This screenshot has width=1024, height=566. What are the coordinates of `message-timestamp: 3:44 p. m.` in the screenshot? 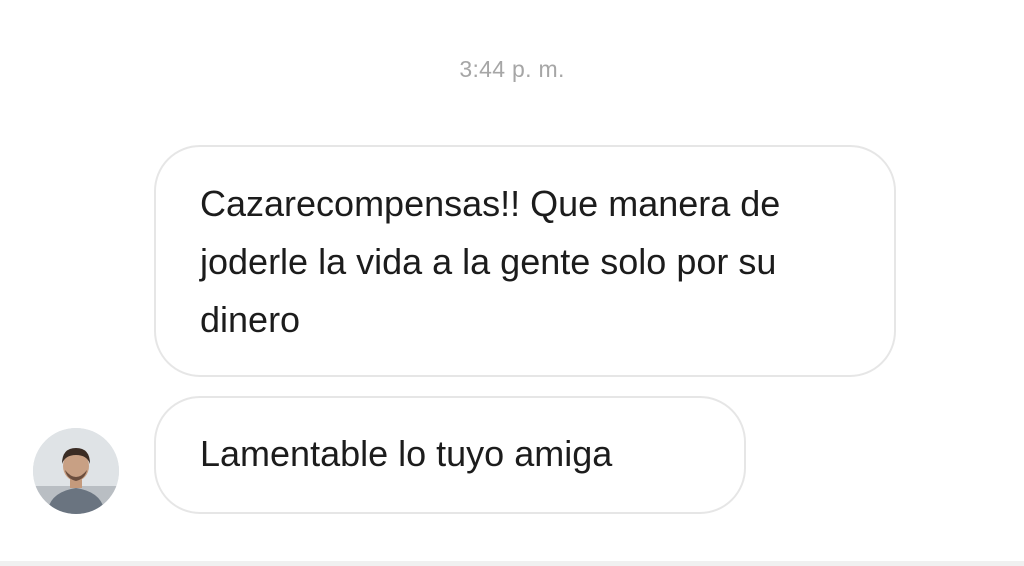 It's located at (512, 69).